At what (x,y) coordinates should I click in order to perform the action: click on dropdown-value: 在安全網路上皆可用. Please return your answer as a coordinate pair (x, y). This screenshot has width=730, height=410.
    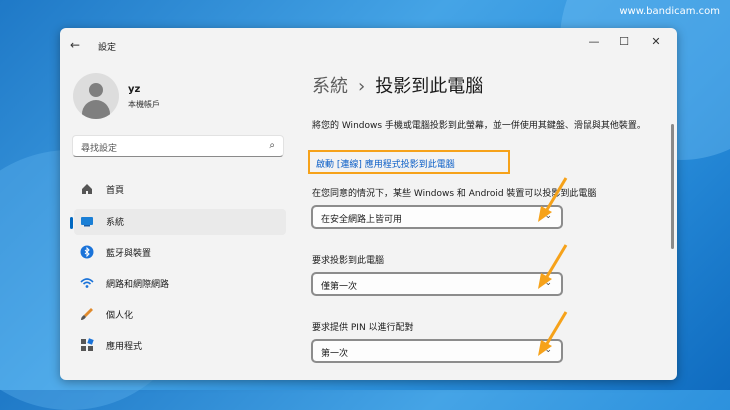
    Looking at the image, I should click on (362, 220).